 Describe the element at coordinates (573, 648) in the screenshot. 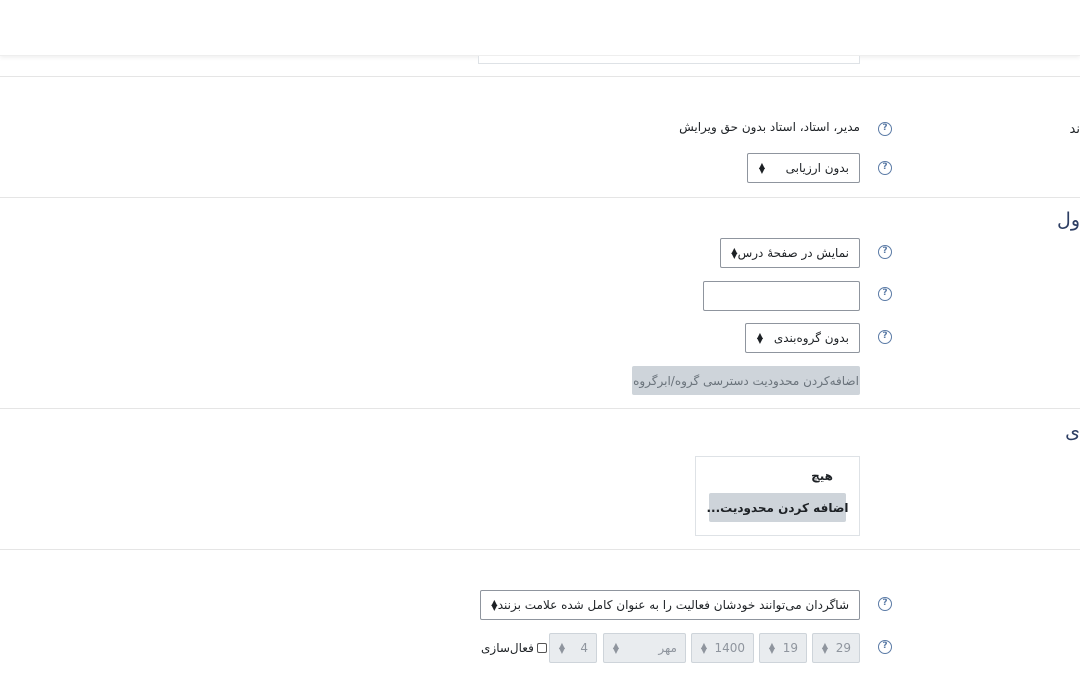

I see `expected-minute-select: 4 ▲ ▼` at that location.